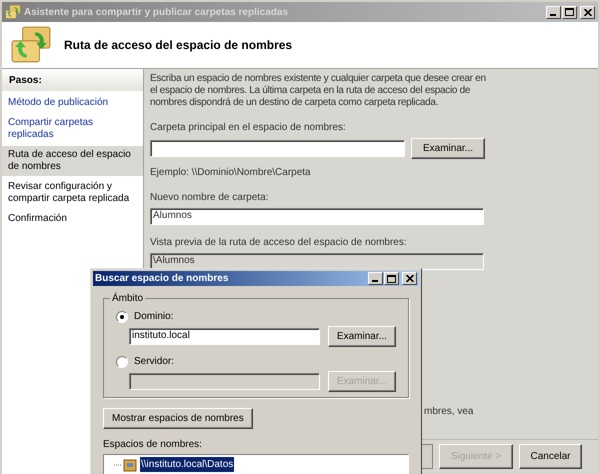 The height and width of the screenshot is (474, 600). Describe the element at coordinates (156, 13) in the screenshot. I see `window-title: Asistente para compartir y publicar carpetas replicadas` at that location.